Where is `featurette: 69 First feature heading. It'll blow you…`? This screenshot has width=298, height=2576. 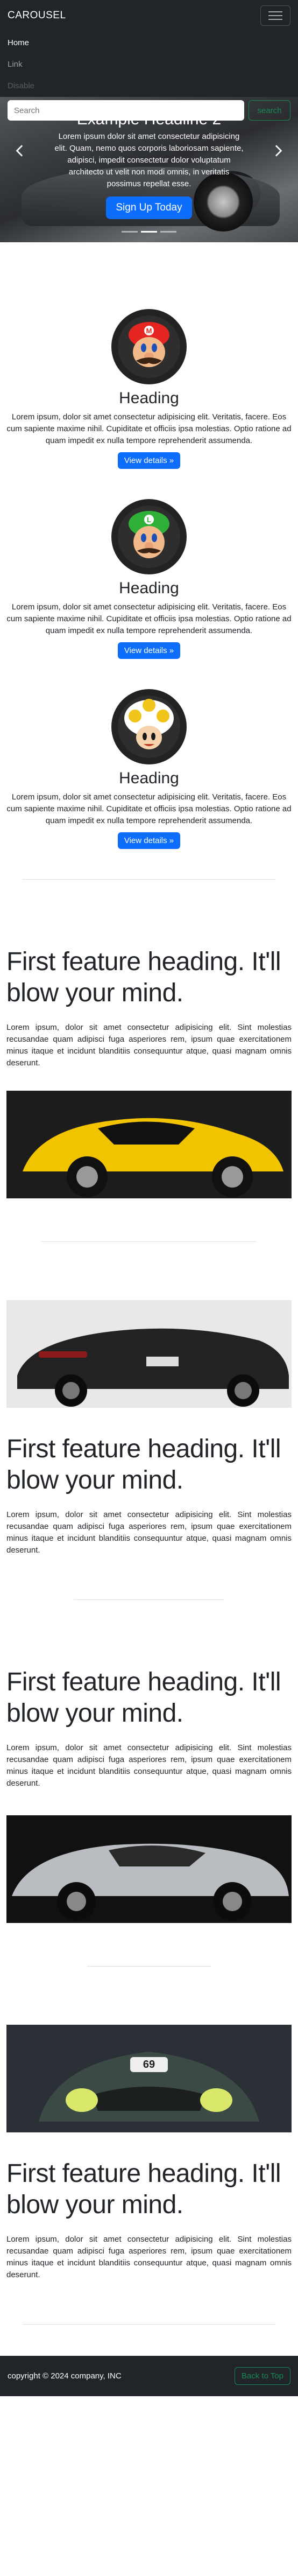
featurette: 69 First feature heading. It'll blow you… is located at coordinates (149, 2153).